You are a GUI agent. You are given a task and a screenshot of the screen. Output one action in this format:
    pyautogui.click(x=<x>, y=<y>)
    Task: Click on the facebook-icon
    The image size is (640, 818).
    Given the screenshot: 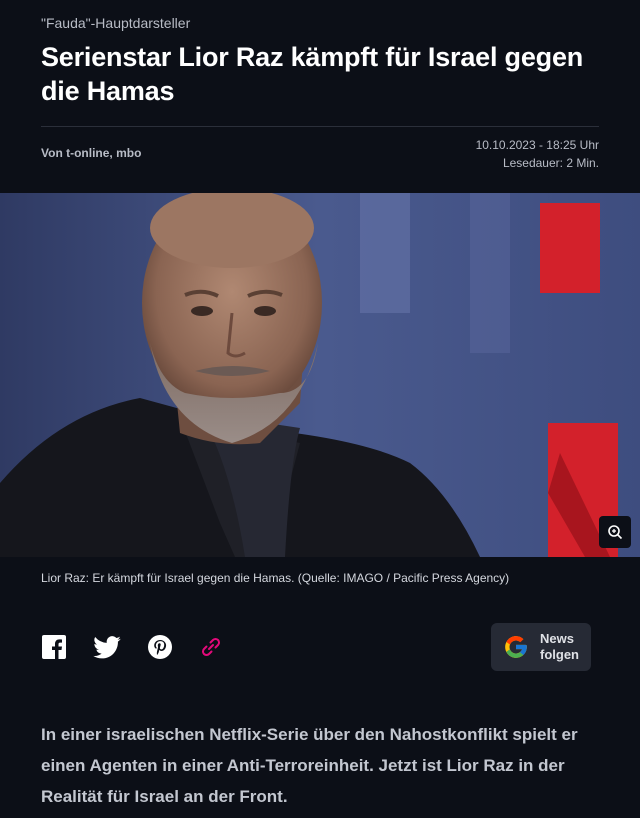 What is the action you would take?
    pyautogui.click(x=54, y=647)
    